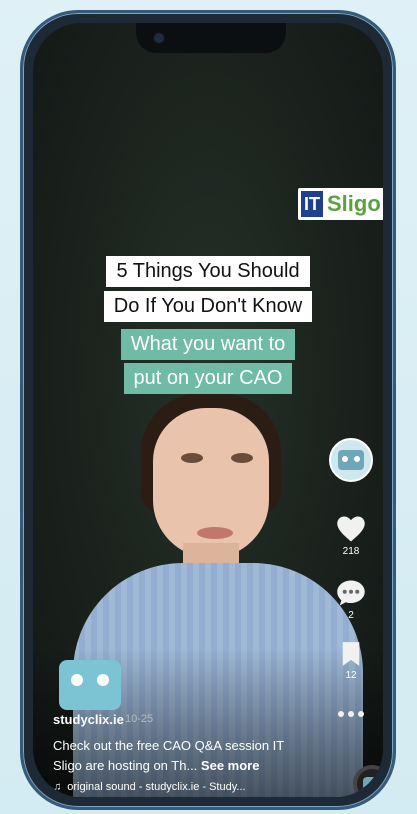  Describe the element at coordinates (351, 593) in the screenshot. I see `comment-icon` at that location.